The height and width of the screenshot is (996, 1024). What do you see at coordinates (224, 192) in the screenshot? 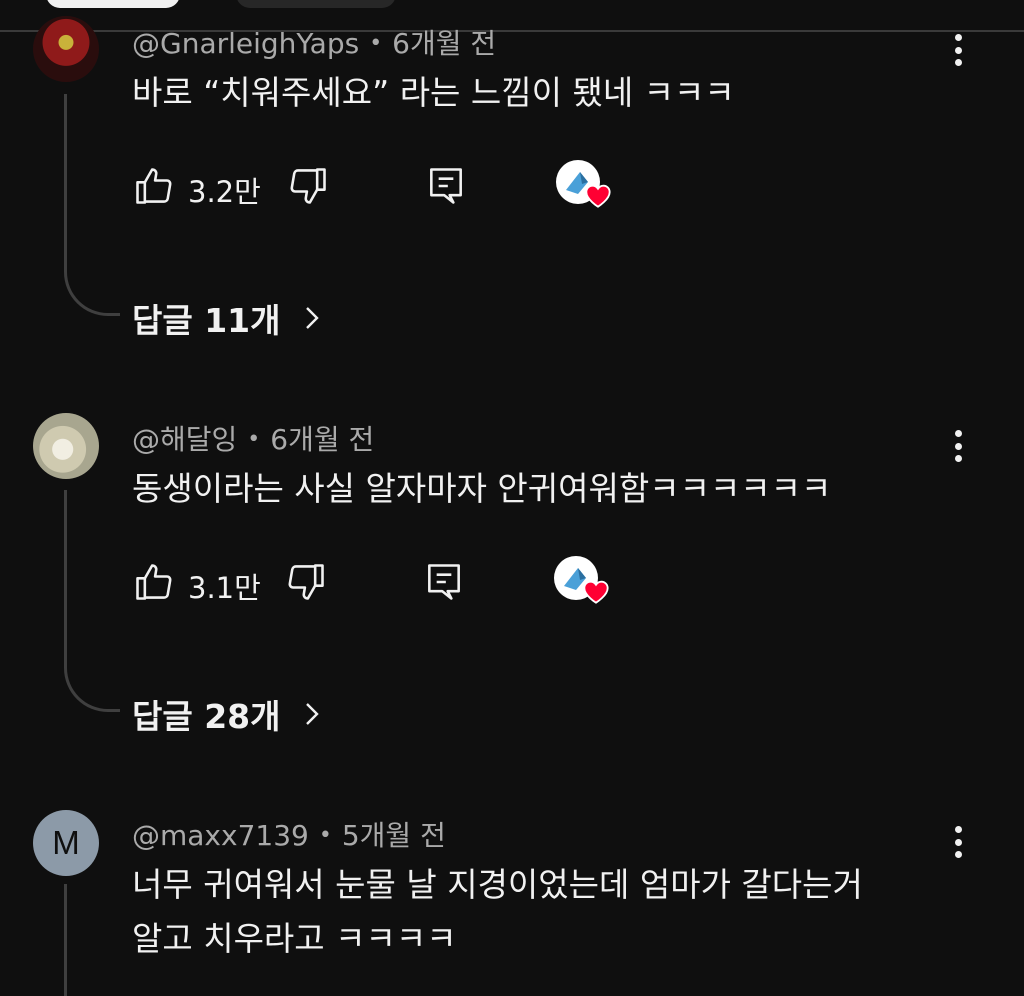
I see `like-count: 3.2만` at bounding box center [224, 192].